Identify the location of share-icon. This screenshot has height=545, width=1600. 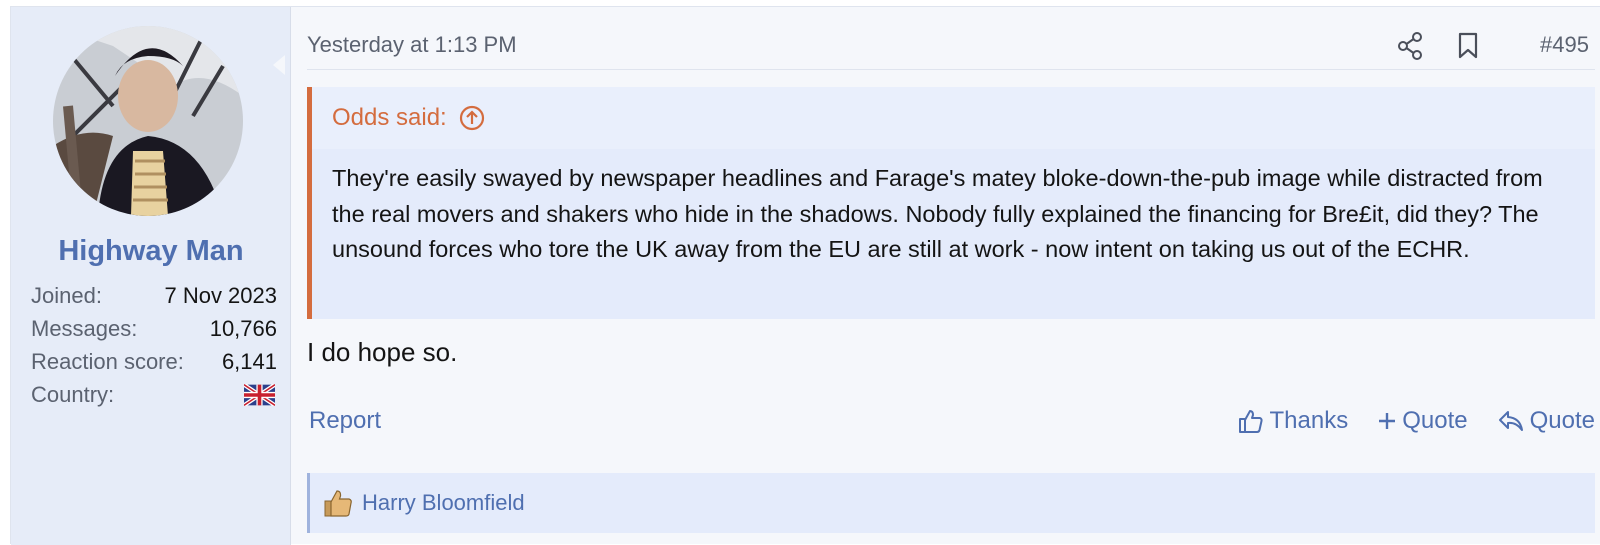
(1410, 48).